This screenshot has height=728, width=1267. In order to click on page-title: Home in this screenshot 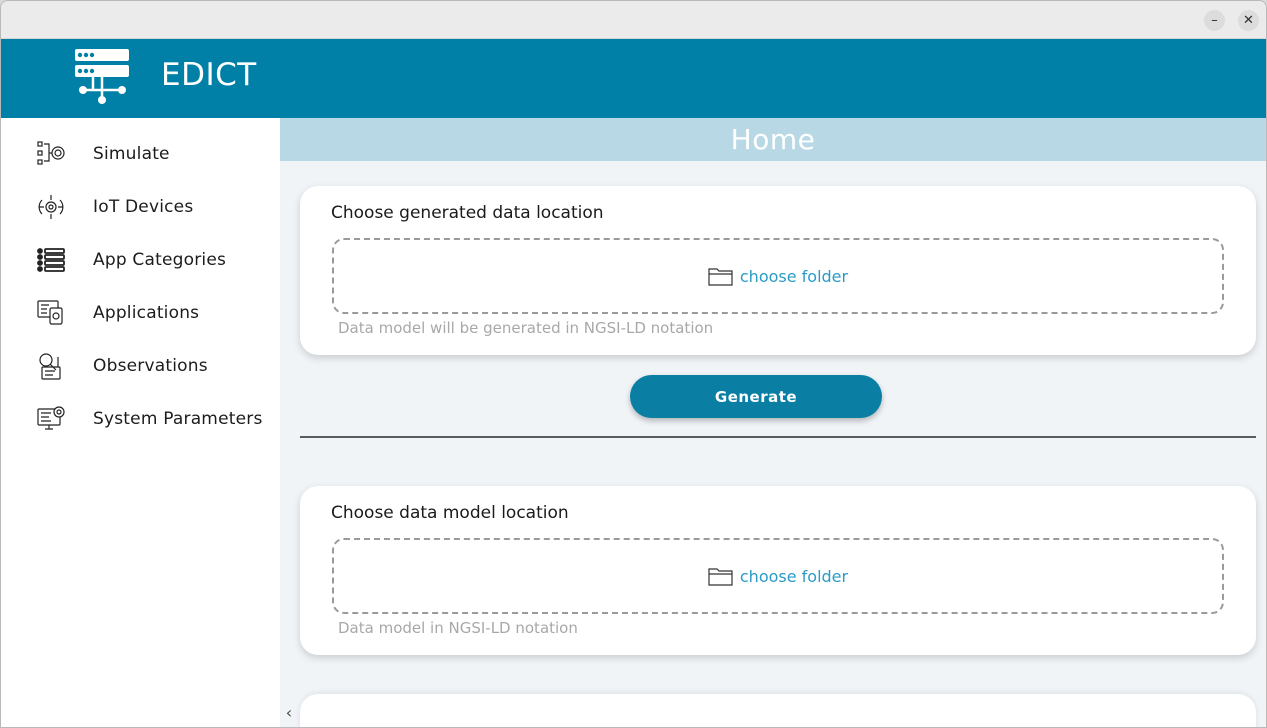, I will do `click(773, 139)`.